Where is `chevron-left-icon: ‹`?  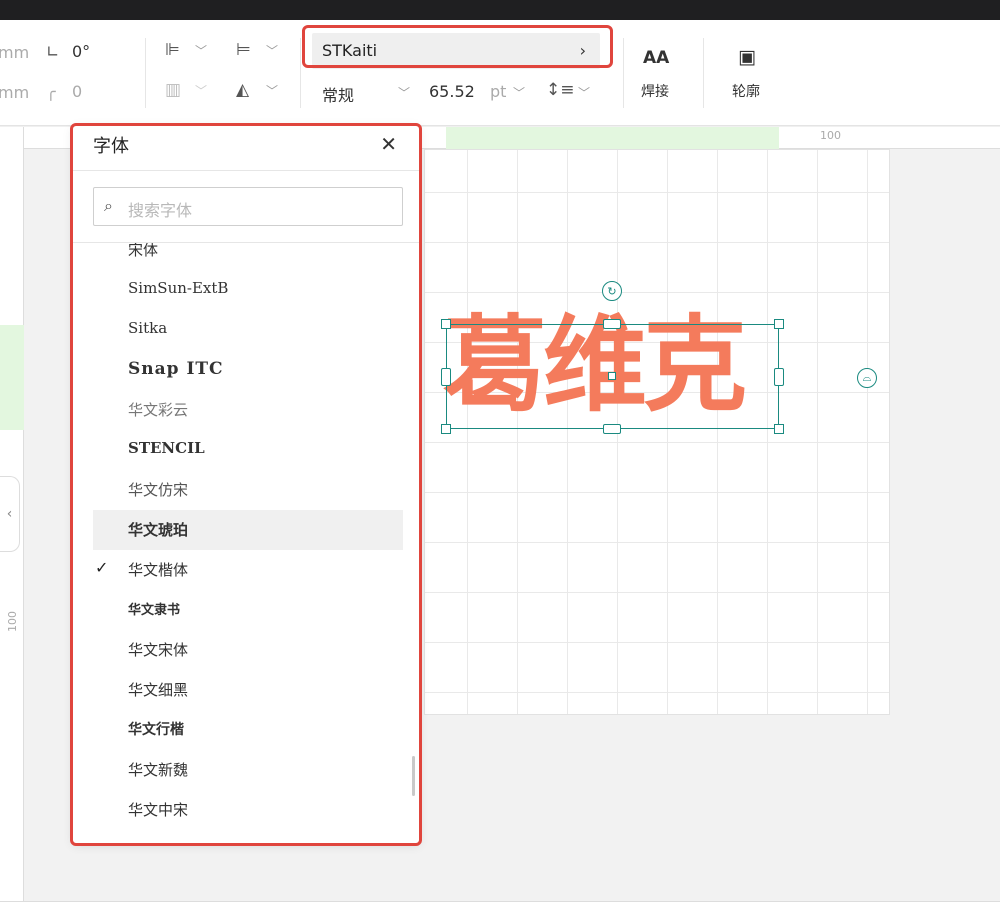
chevron-left-icon: ‹ is located at coordinates (10, 514).